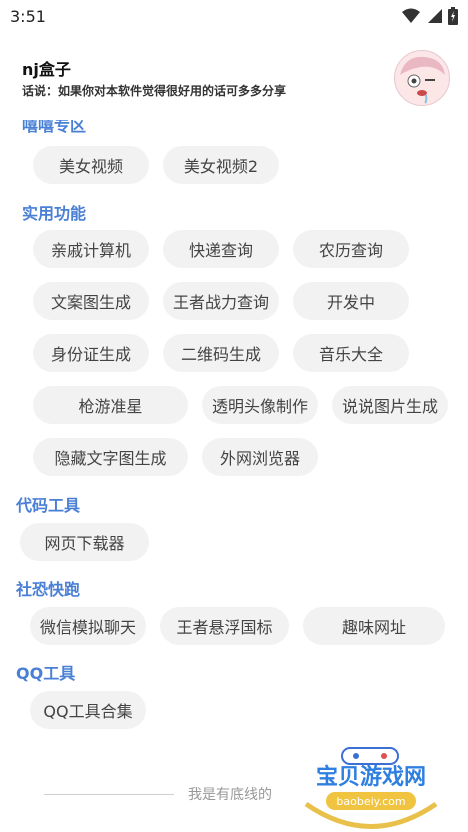  Describe the element at coordinates (453, 16) in the screenshot. I see `battery-icon` at that location.